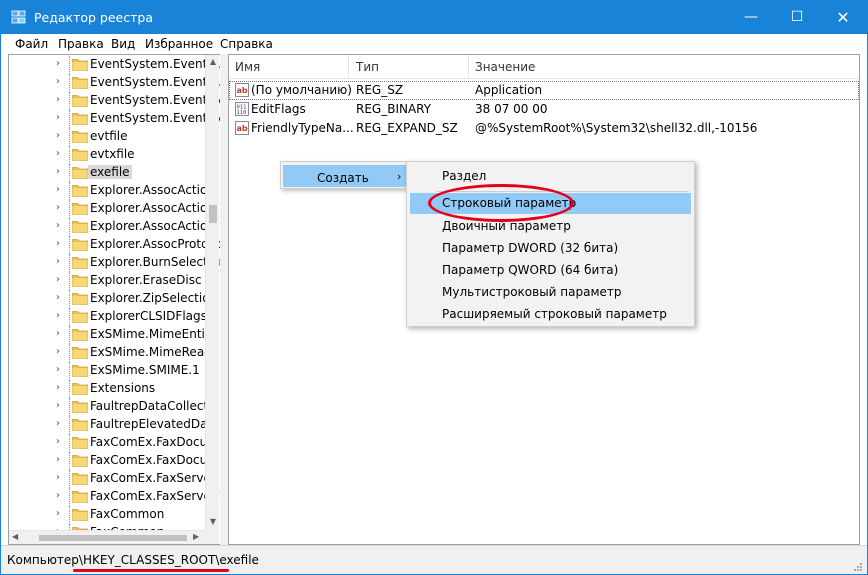  What do you see at coordinates (151, 570) in the screenshot?
I see `annotation-underline` at bounding box center [151, 570].